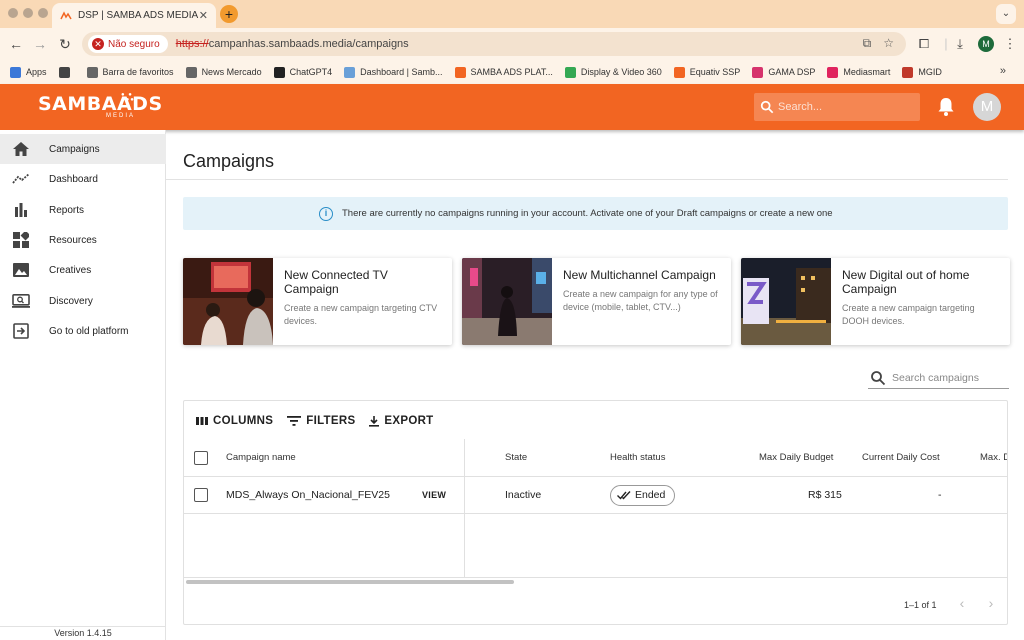 The width and height of the screenshot is (1024, 640). I want to click on card-title: New Connected TV Campaign, so click(336, 282).